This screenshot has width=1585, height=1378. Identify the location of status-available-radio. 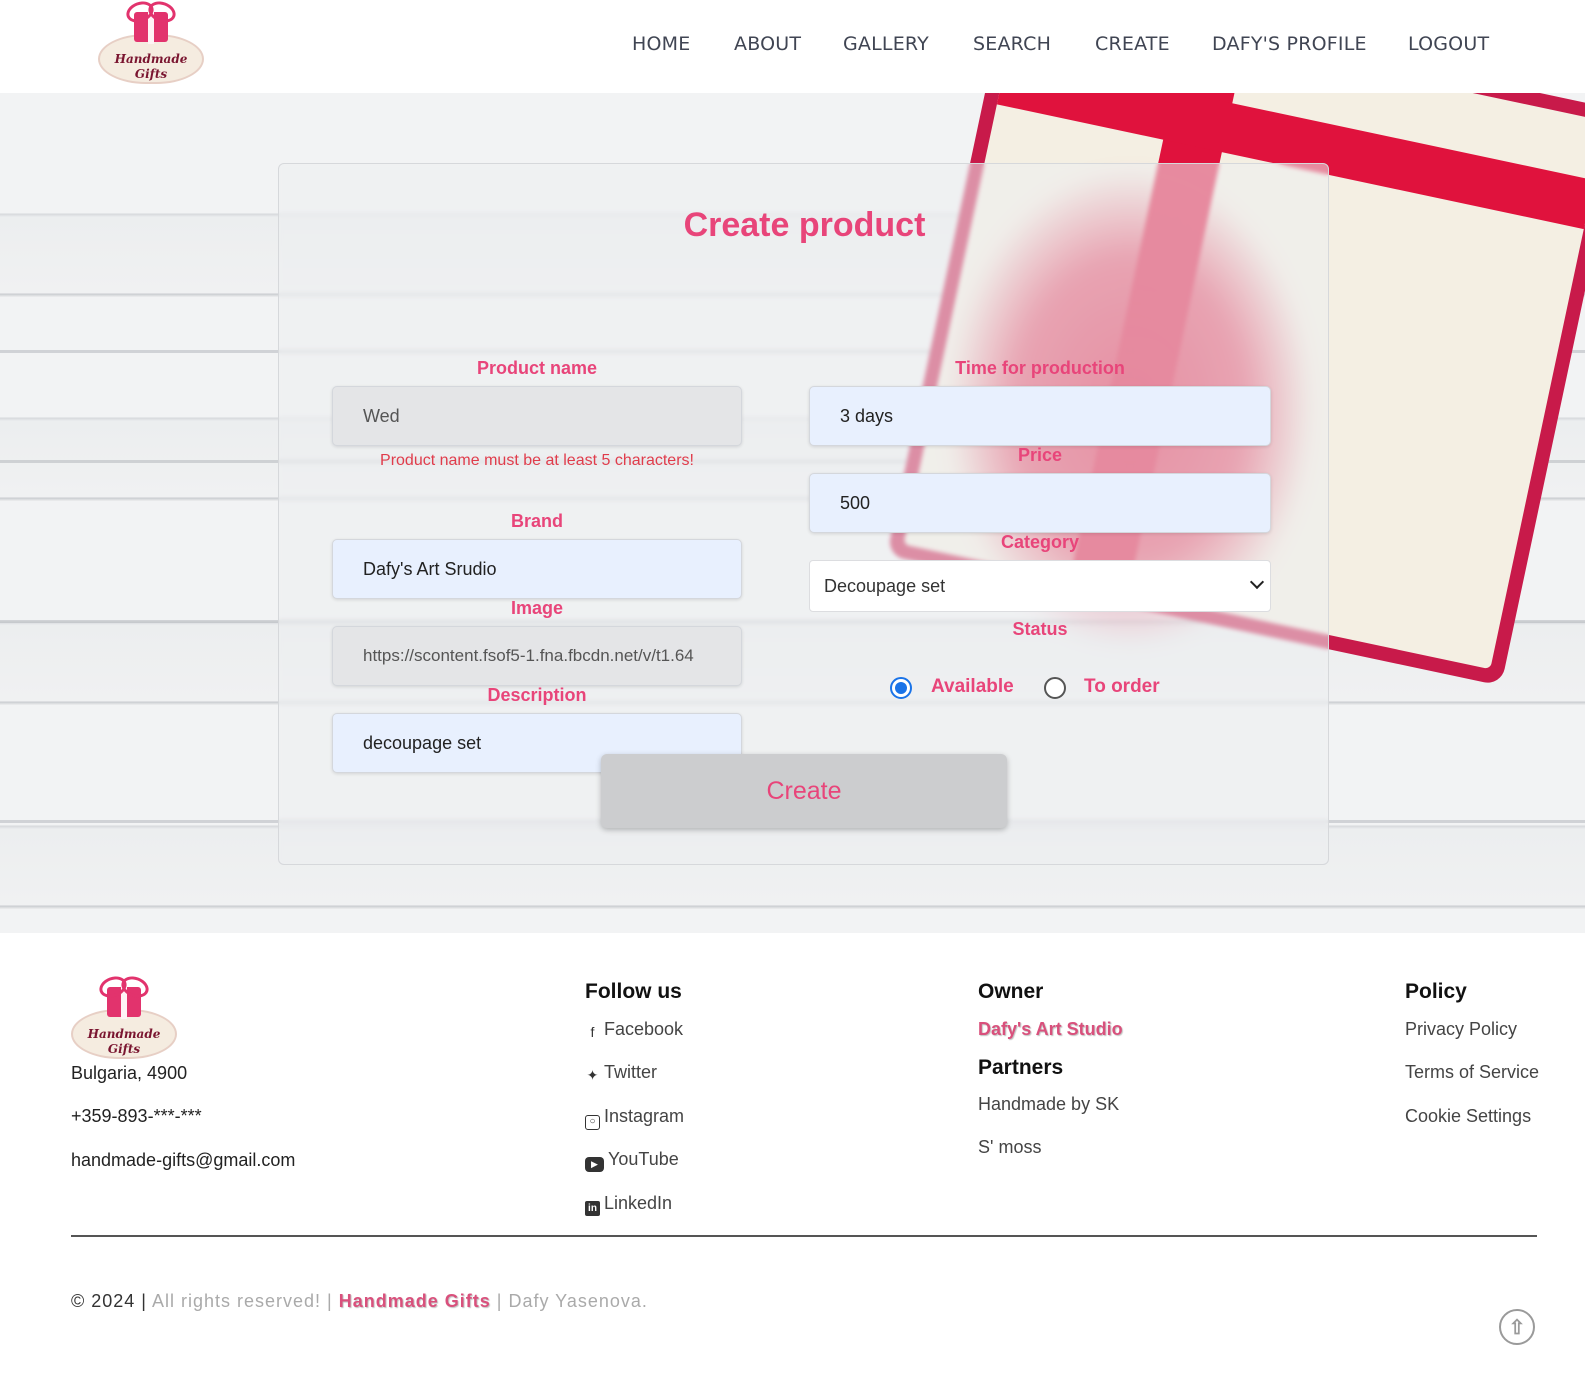
(901, 688).